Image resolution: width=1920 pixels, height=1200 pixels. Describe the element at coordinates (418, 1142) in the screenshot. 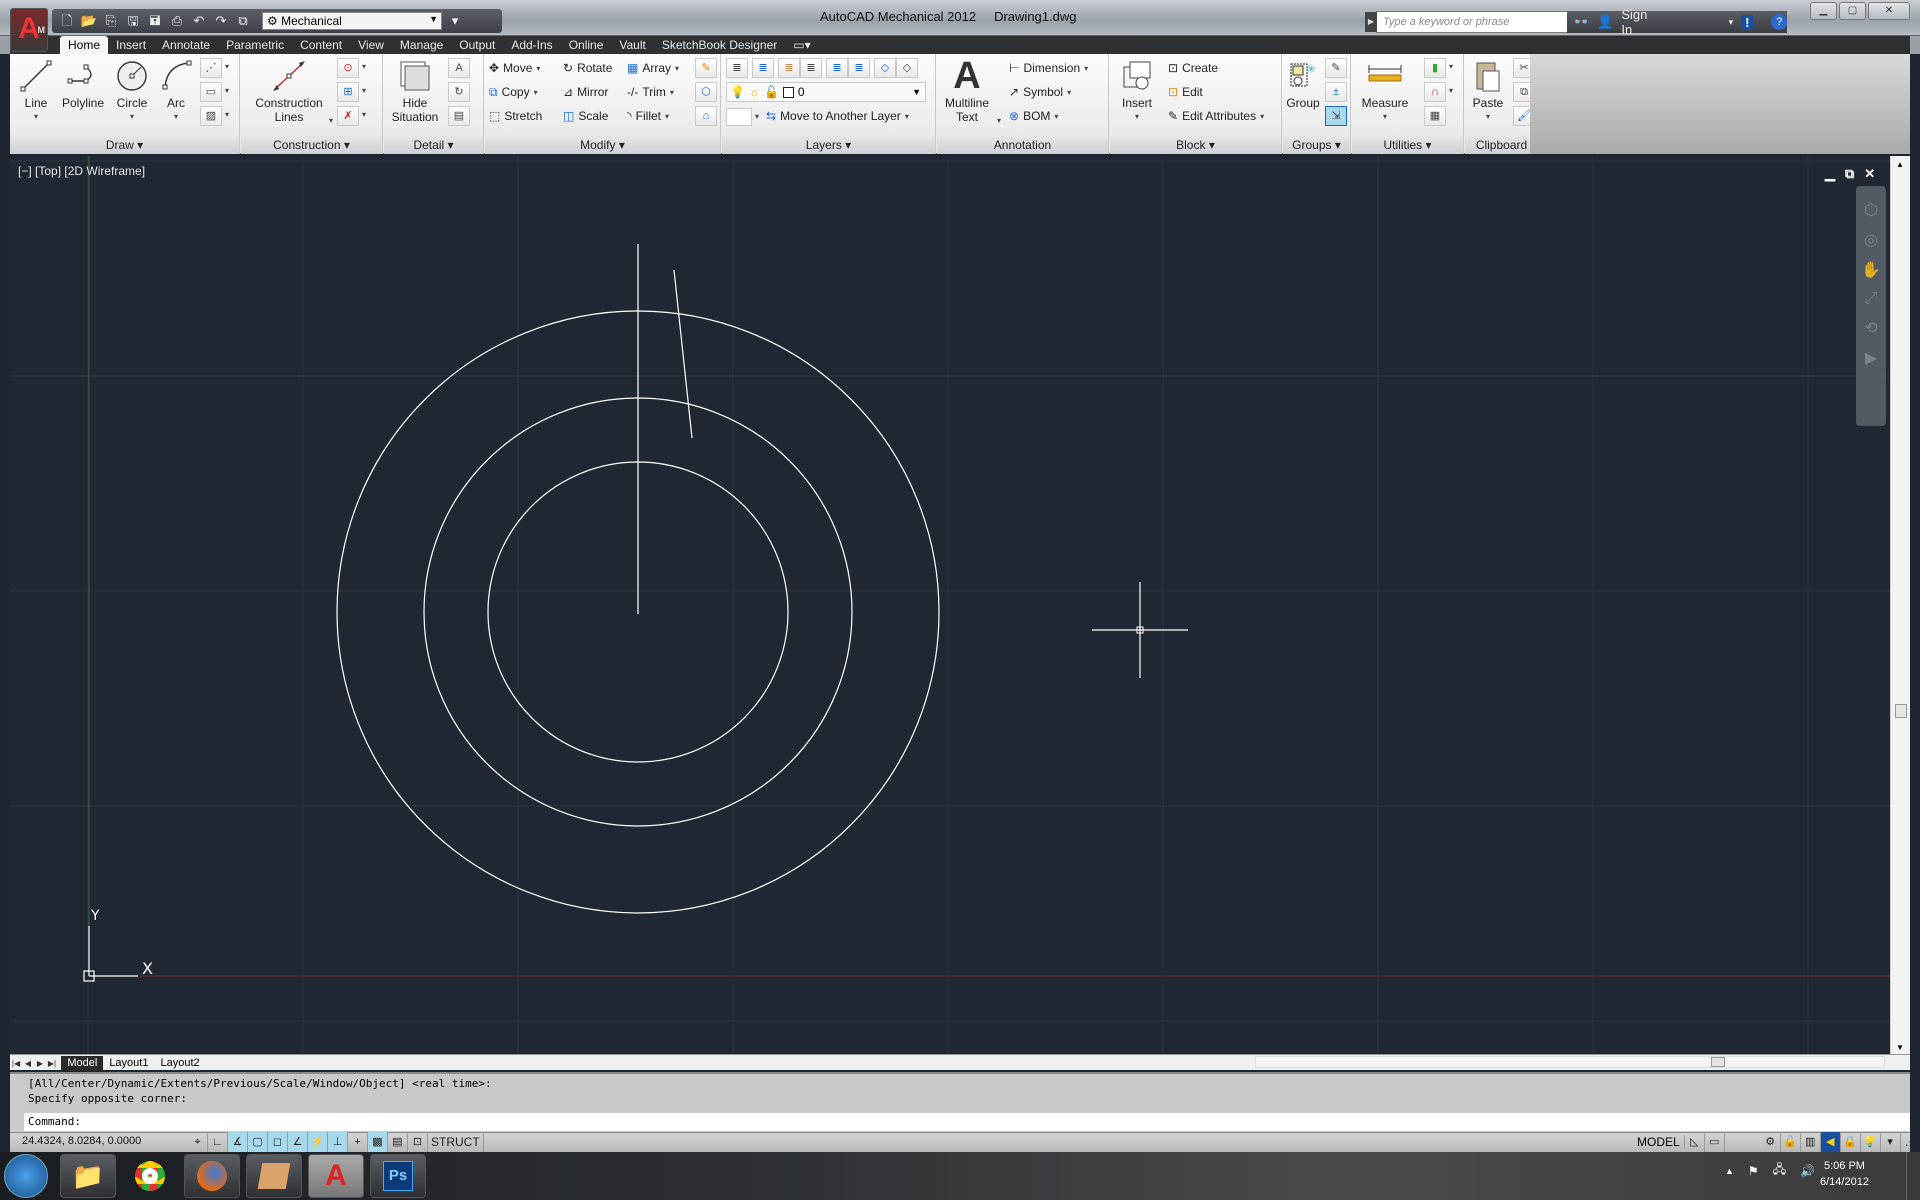

I see `selection-cycling-toggle: ⊡` at that location.